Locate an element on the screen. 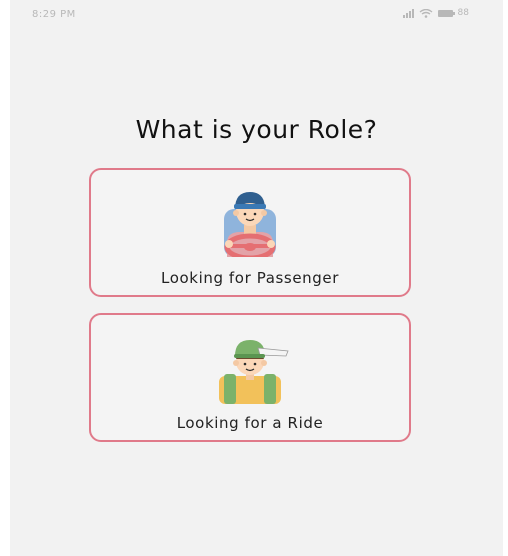  page-title: What is your Role? is located at coordinates (256, 129).